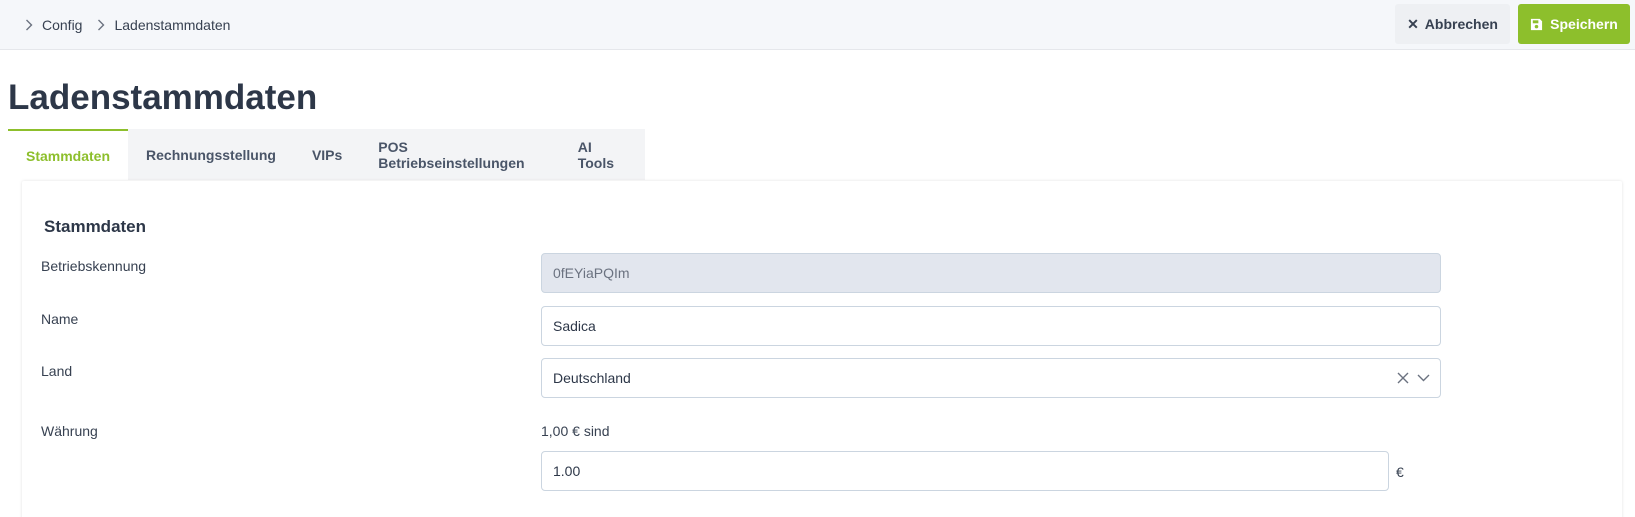  I want to click on land-label: Land, so click(57, 371).